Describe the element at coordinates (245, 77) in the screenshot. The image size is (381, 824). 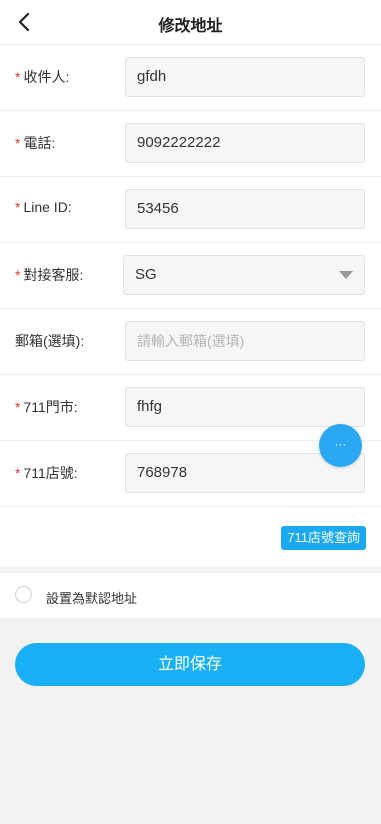
I see `recipient-input: gfdh` at that location.